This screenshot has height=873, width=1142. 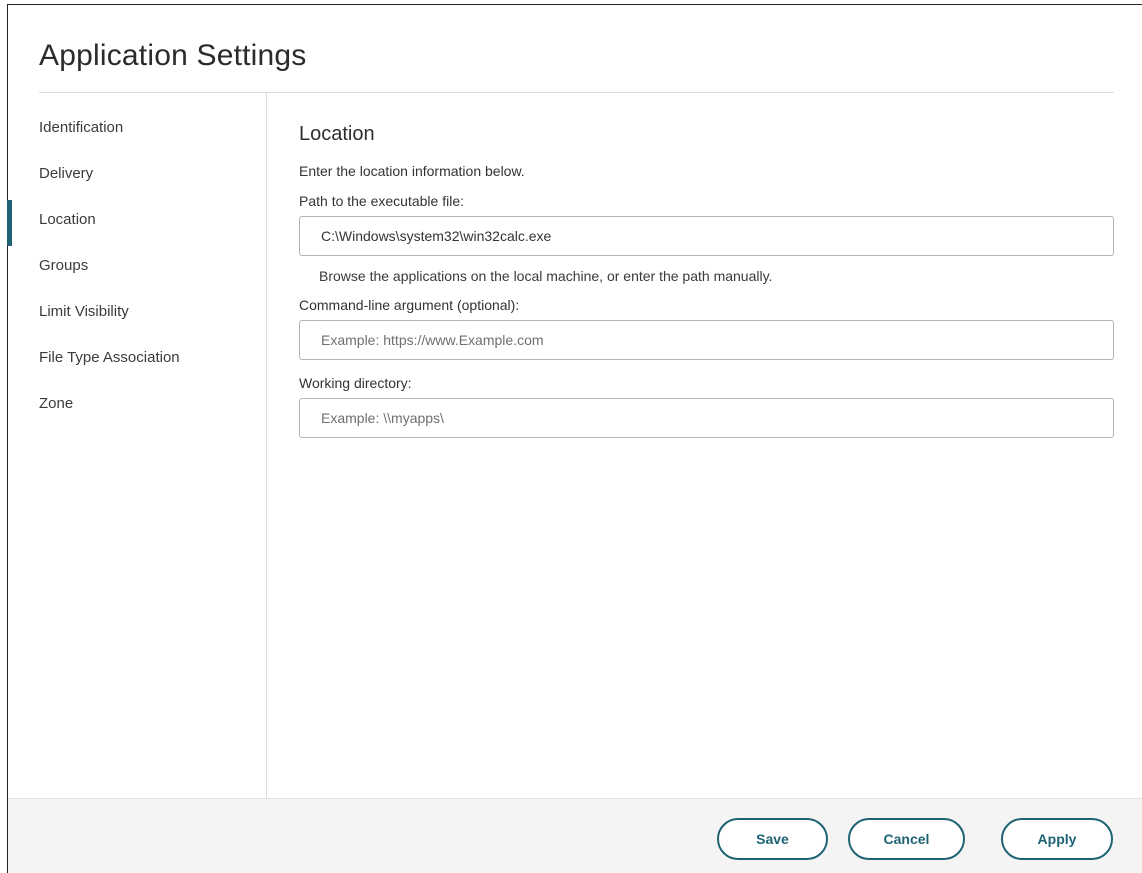 What do you see at coordinates (706, 236) in the screenshot?
I see `executable-path-input` at bounding box center [706, 236].